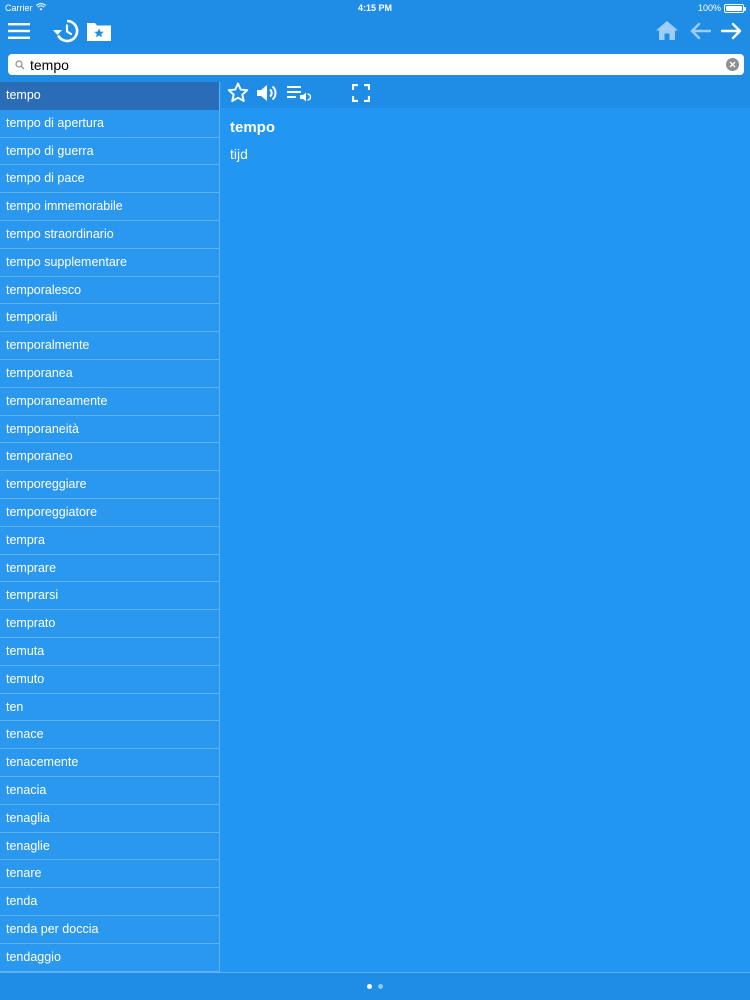  I want to click on word-list-item: tenda per doccia, so click(109, 930).